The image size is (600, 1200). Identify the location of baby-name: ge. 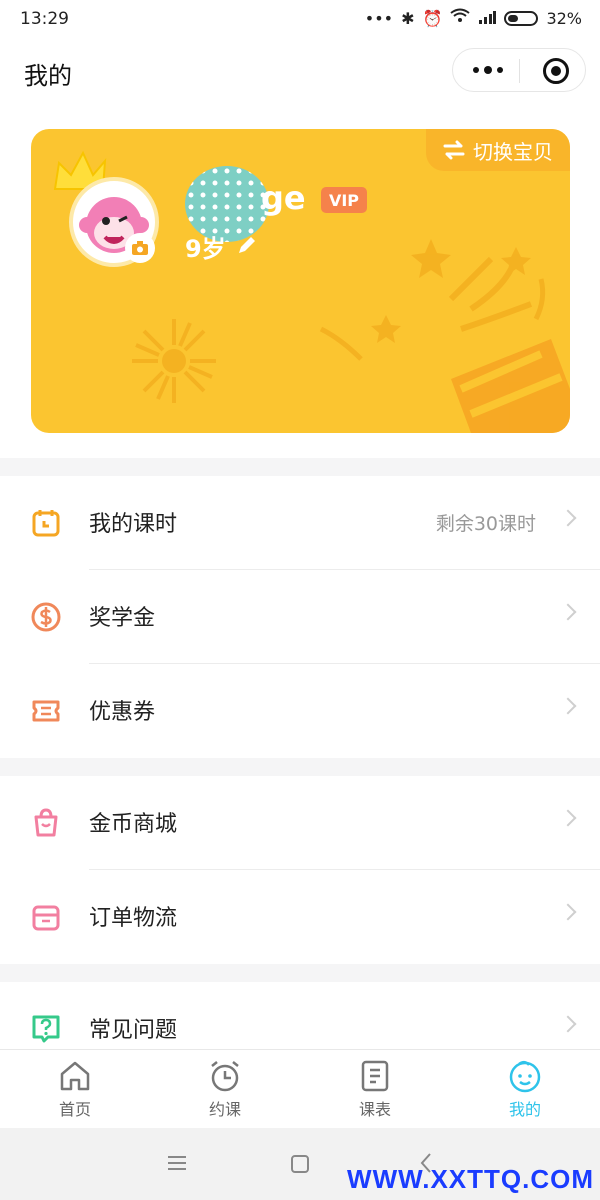
(283, 198).